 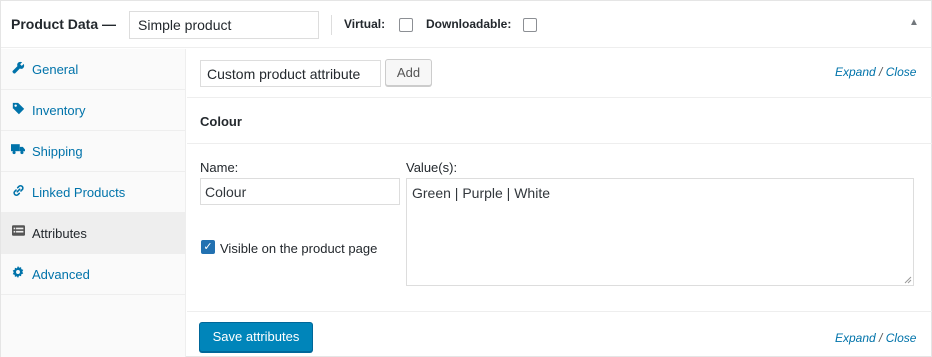 I want to click on tab-label: Shipping, so click(x=57, y=151).